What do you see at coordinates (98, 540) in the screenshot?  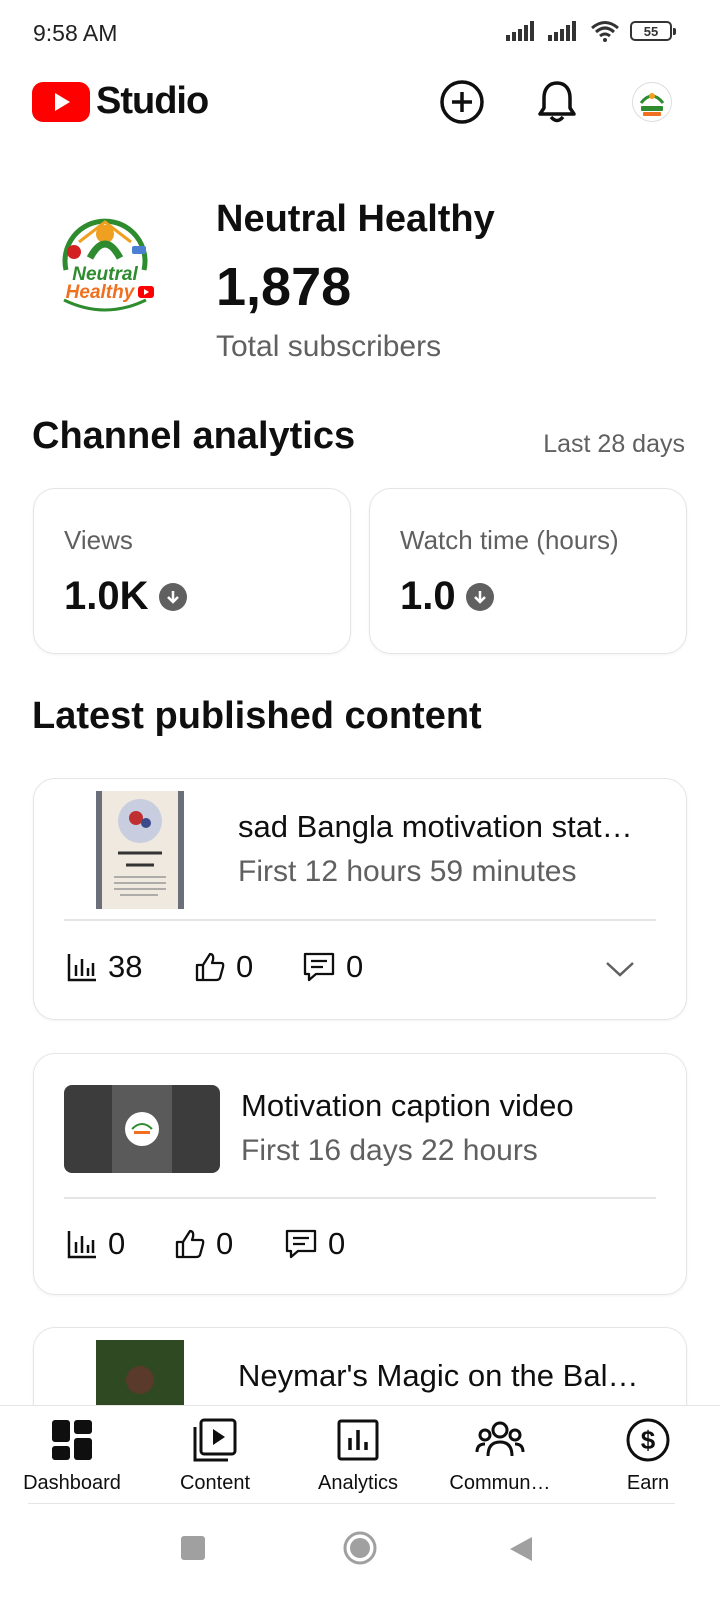 I see `metric-label: Views` at bounding box center [98, 540].